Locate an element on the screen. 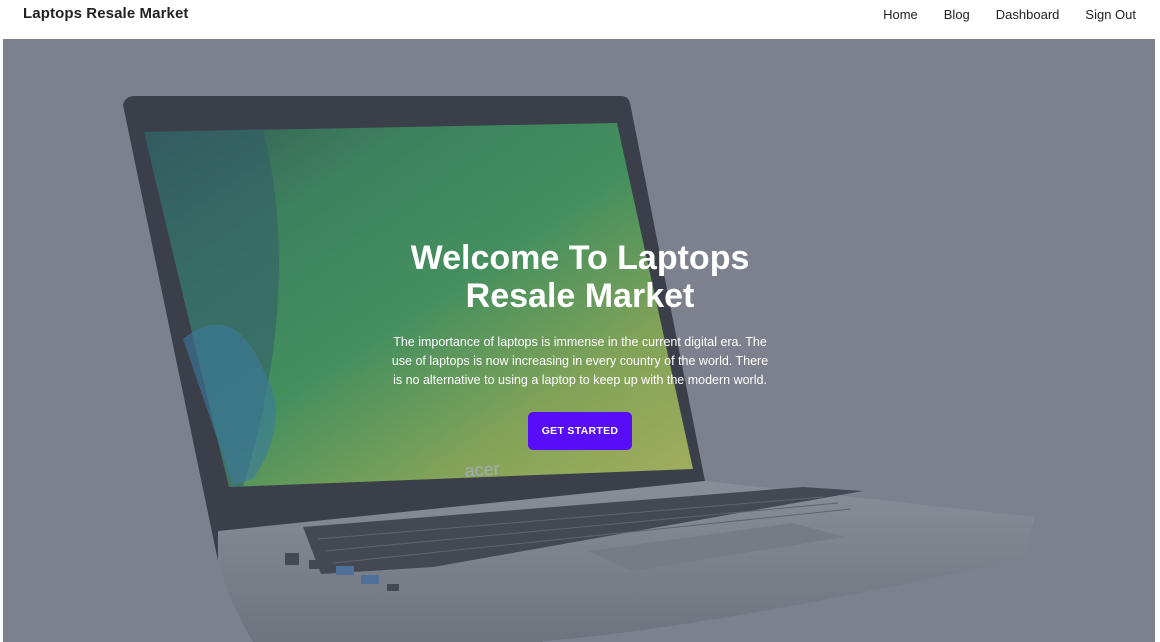 This screenshot has height=642, width=1160. get-started-button: GET STARTED is located at coordinates (580, 431).